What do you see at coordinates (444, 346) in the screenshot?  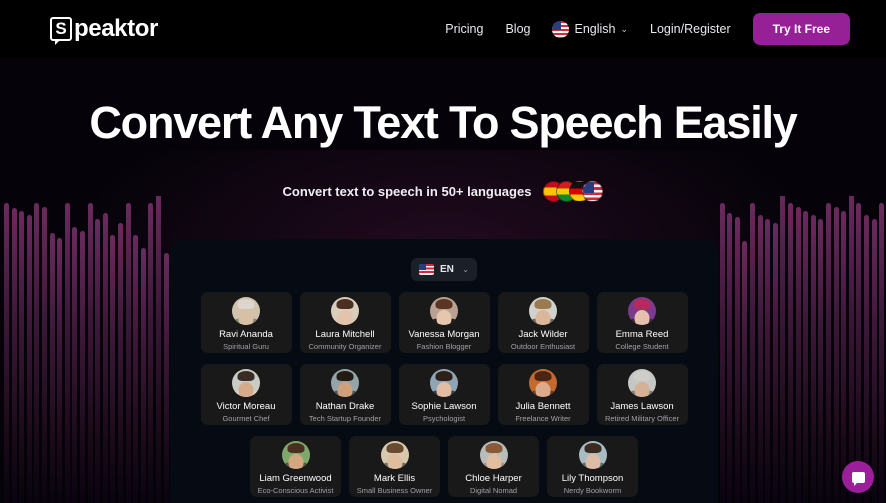 I see `voice-role: Fashion Blogger` at bounding box center [444, 346].